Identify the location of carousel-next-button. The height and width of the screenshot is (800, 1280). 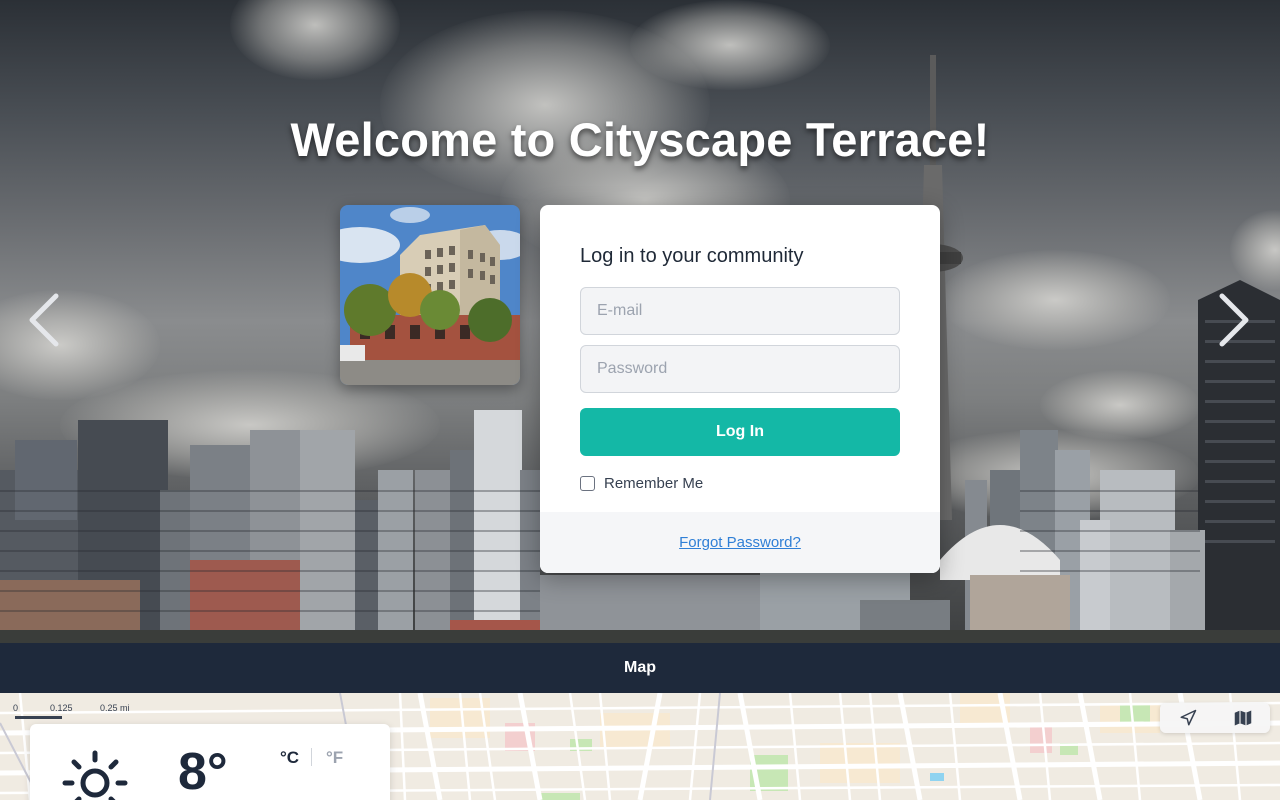
(1234, 320).